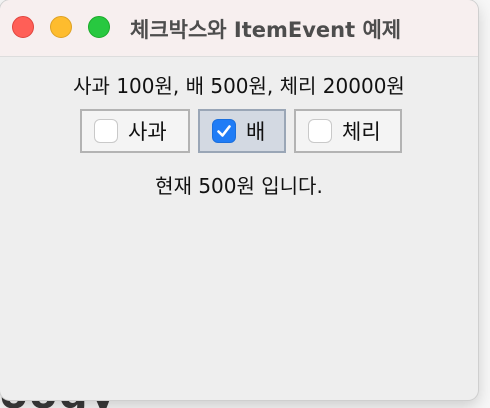  Describe the element at coordinates (147, 132) in the screenshot. I see `checkbox-label: 사과` at that location.